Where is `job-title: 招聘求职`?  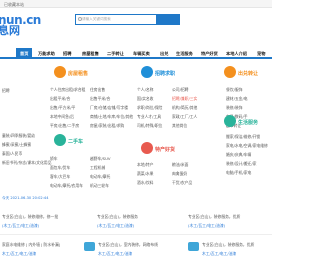 job-title: 招聘求职 is located at coordinates (165, 73).